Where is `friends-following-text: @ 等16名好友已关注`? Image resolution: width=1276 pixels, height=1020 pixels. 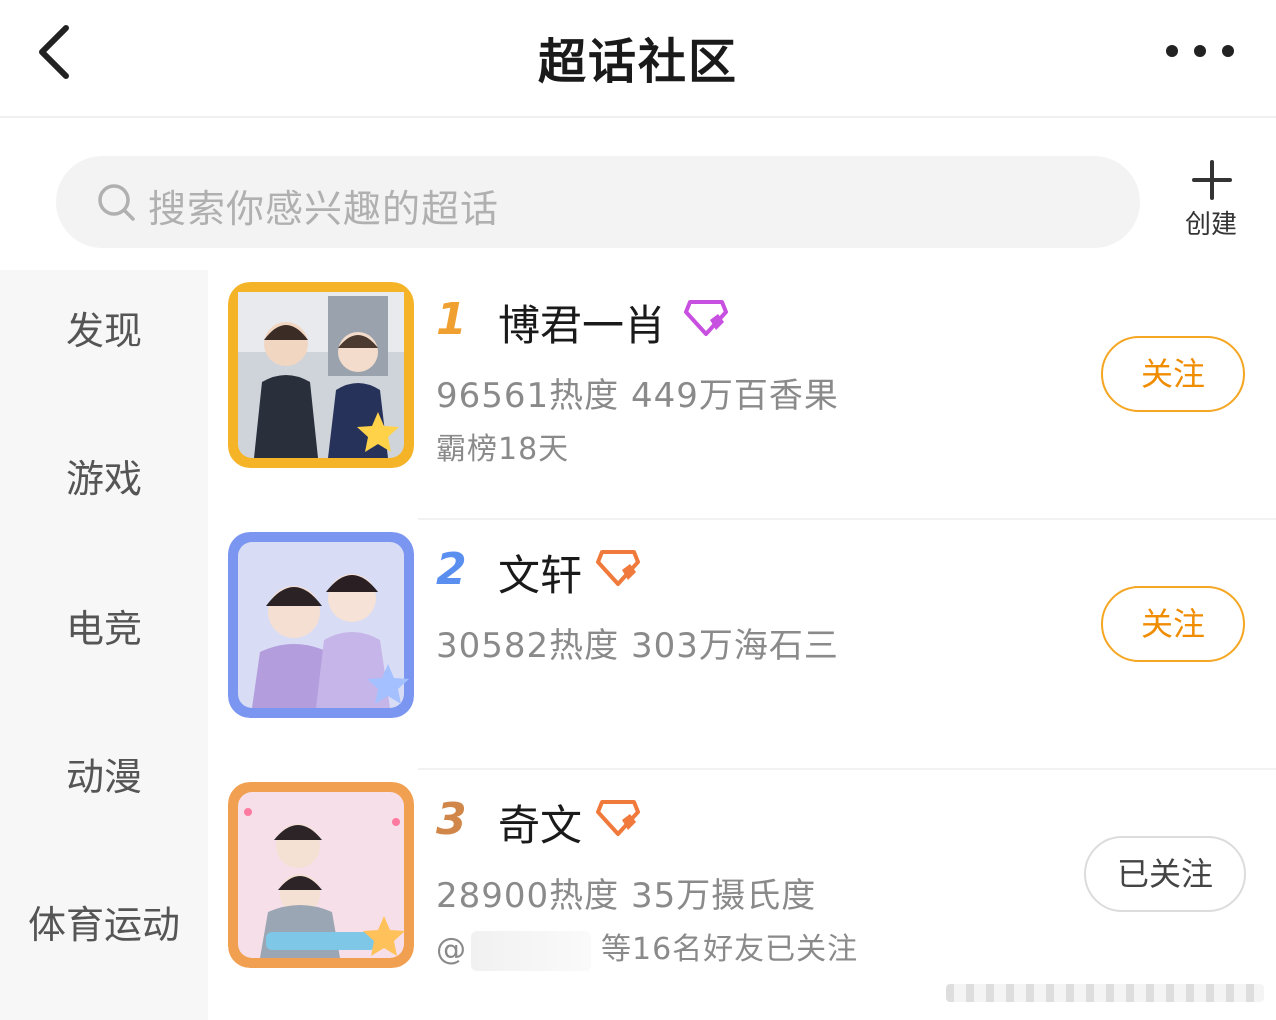
friends-following-text: @ 等16名好友已关注 is located at coordinates (647, 947).